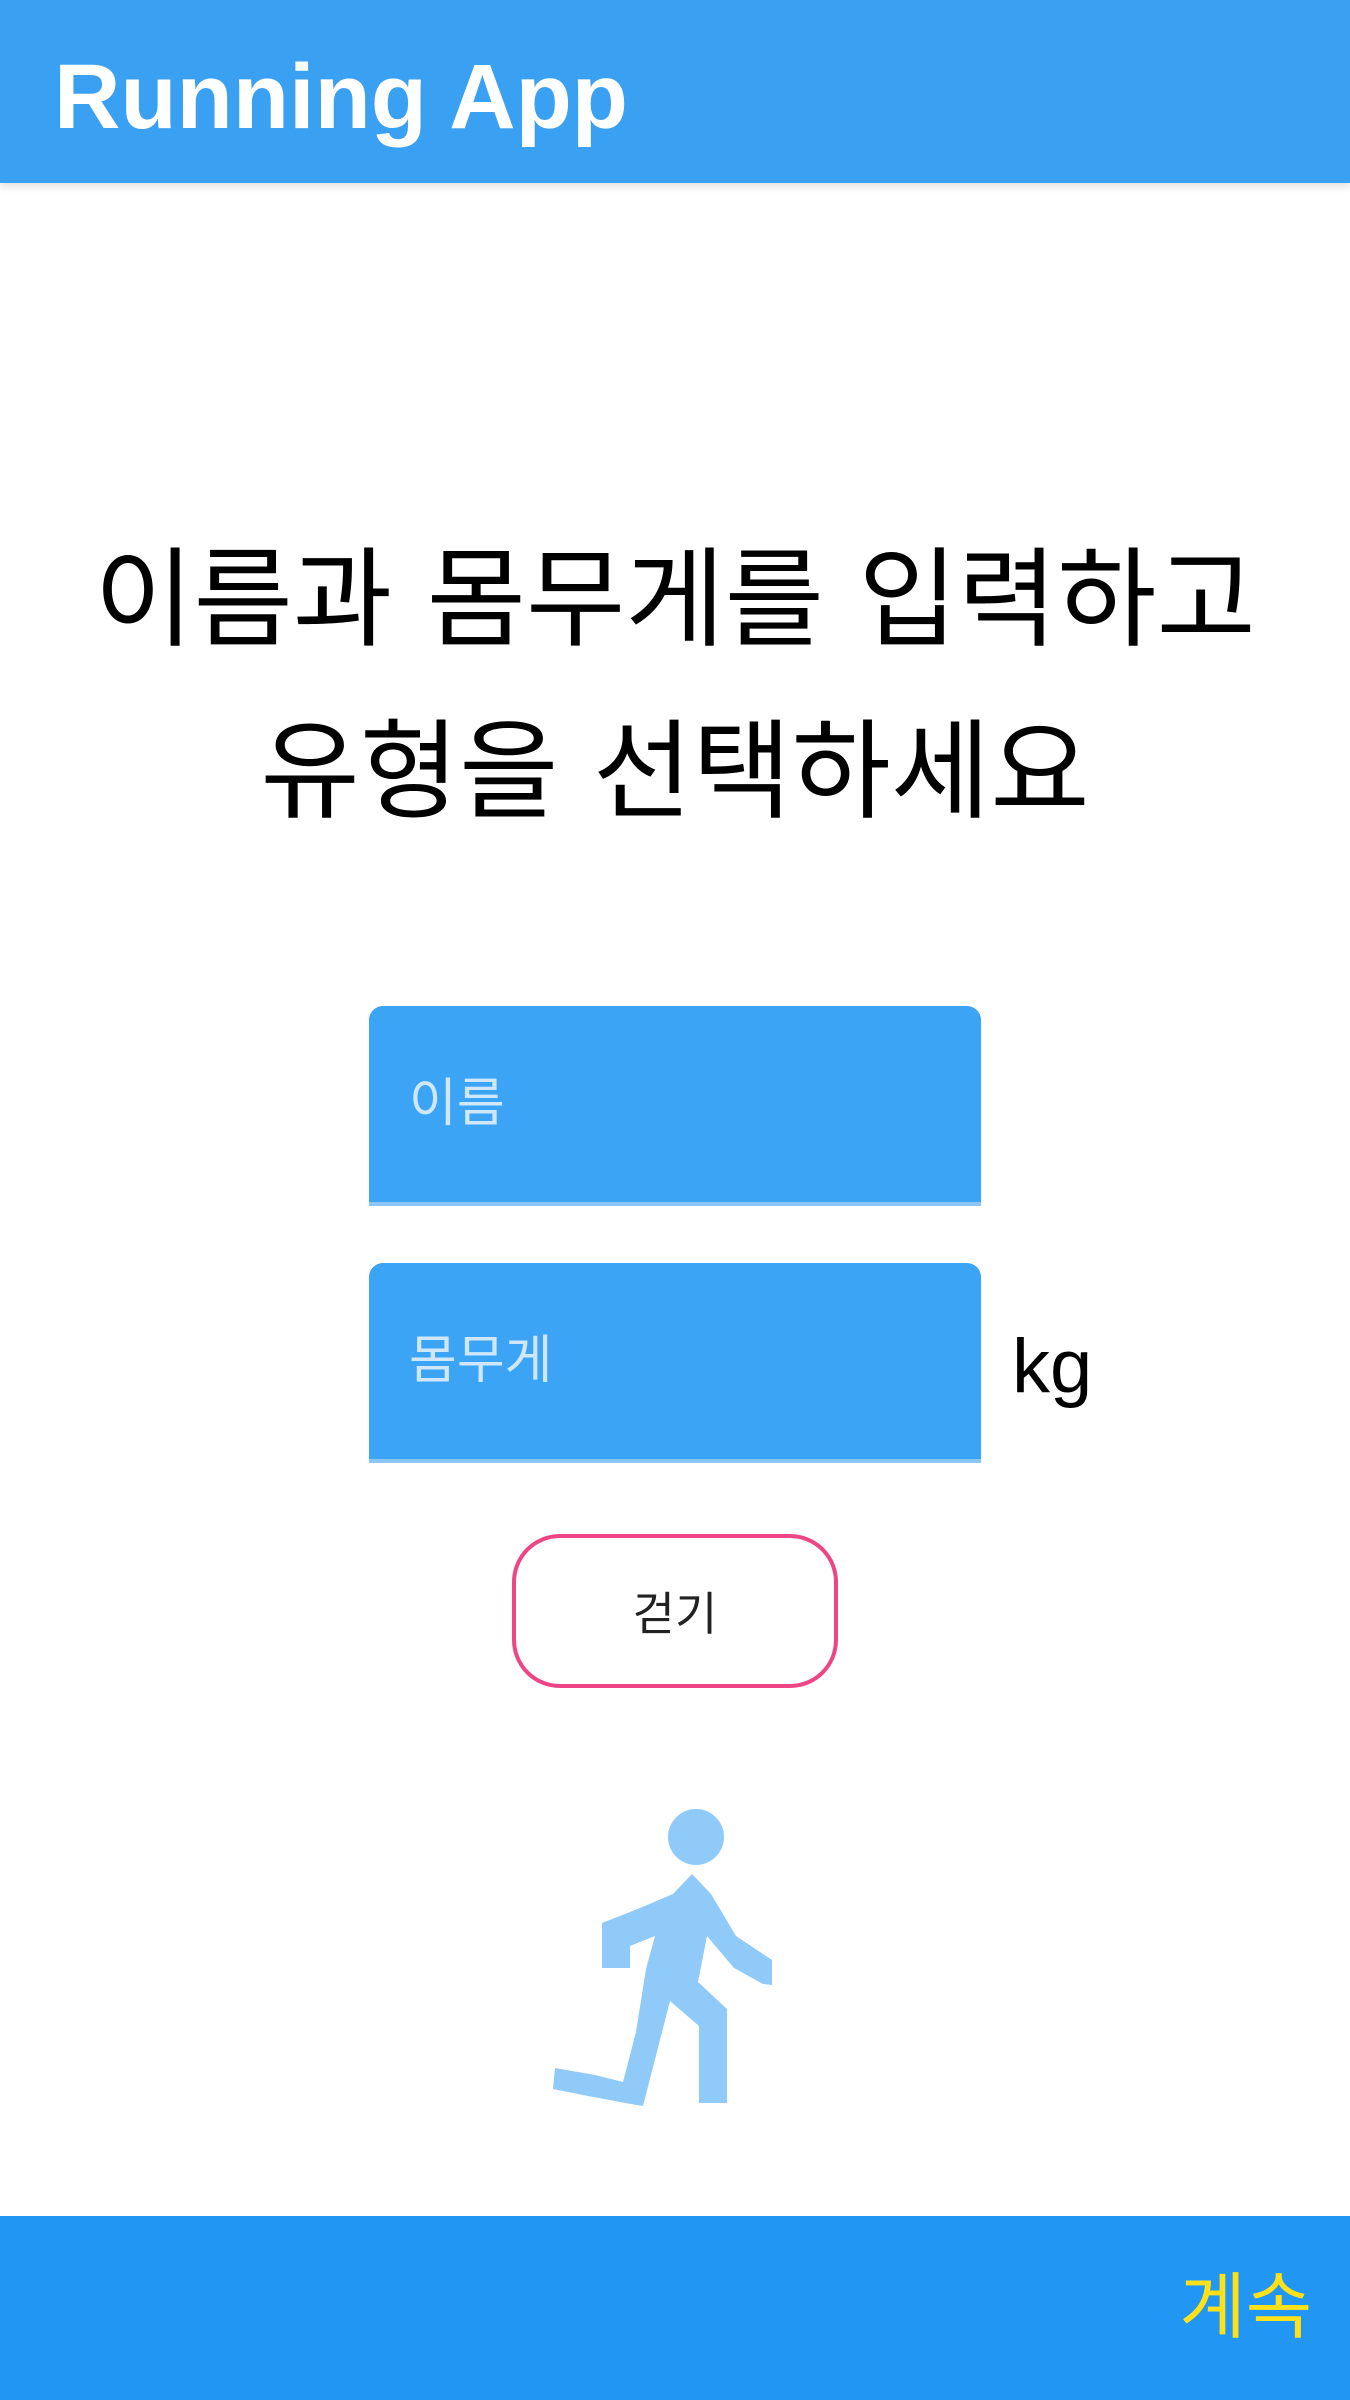  What do you see at coordinates (662, 1957) in the screenshot?
I see `running-person-icon` at bounding box center [662, 1957].